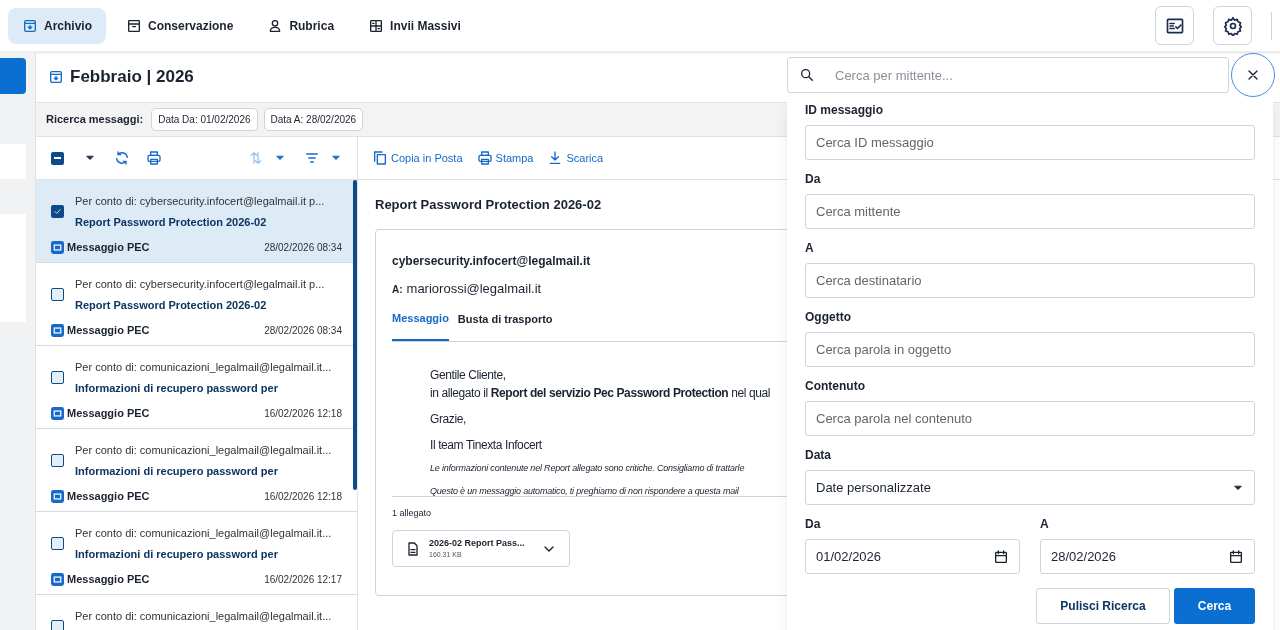 The image size is (1280, 630). What do you see at coordinates (584, 491) in the screenshot?
I see `message-note: Questo è un messaggio automatico, ti preghiamo di non rispondere a questa mail` at bounding box center [584, 491].